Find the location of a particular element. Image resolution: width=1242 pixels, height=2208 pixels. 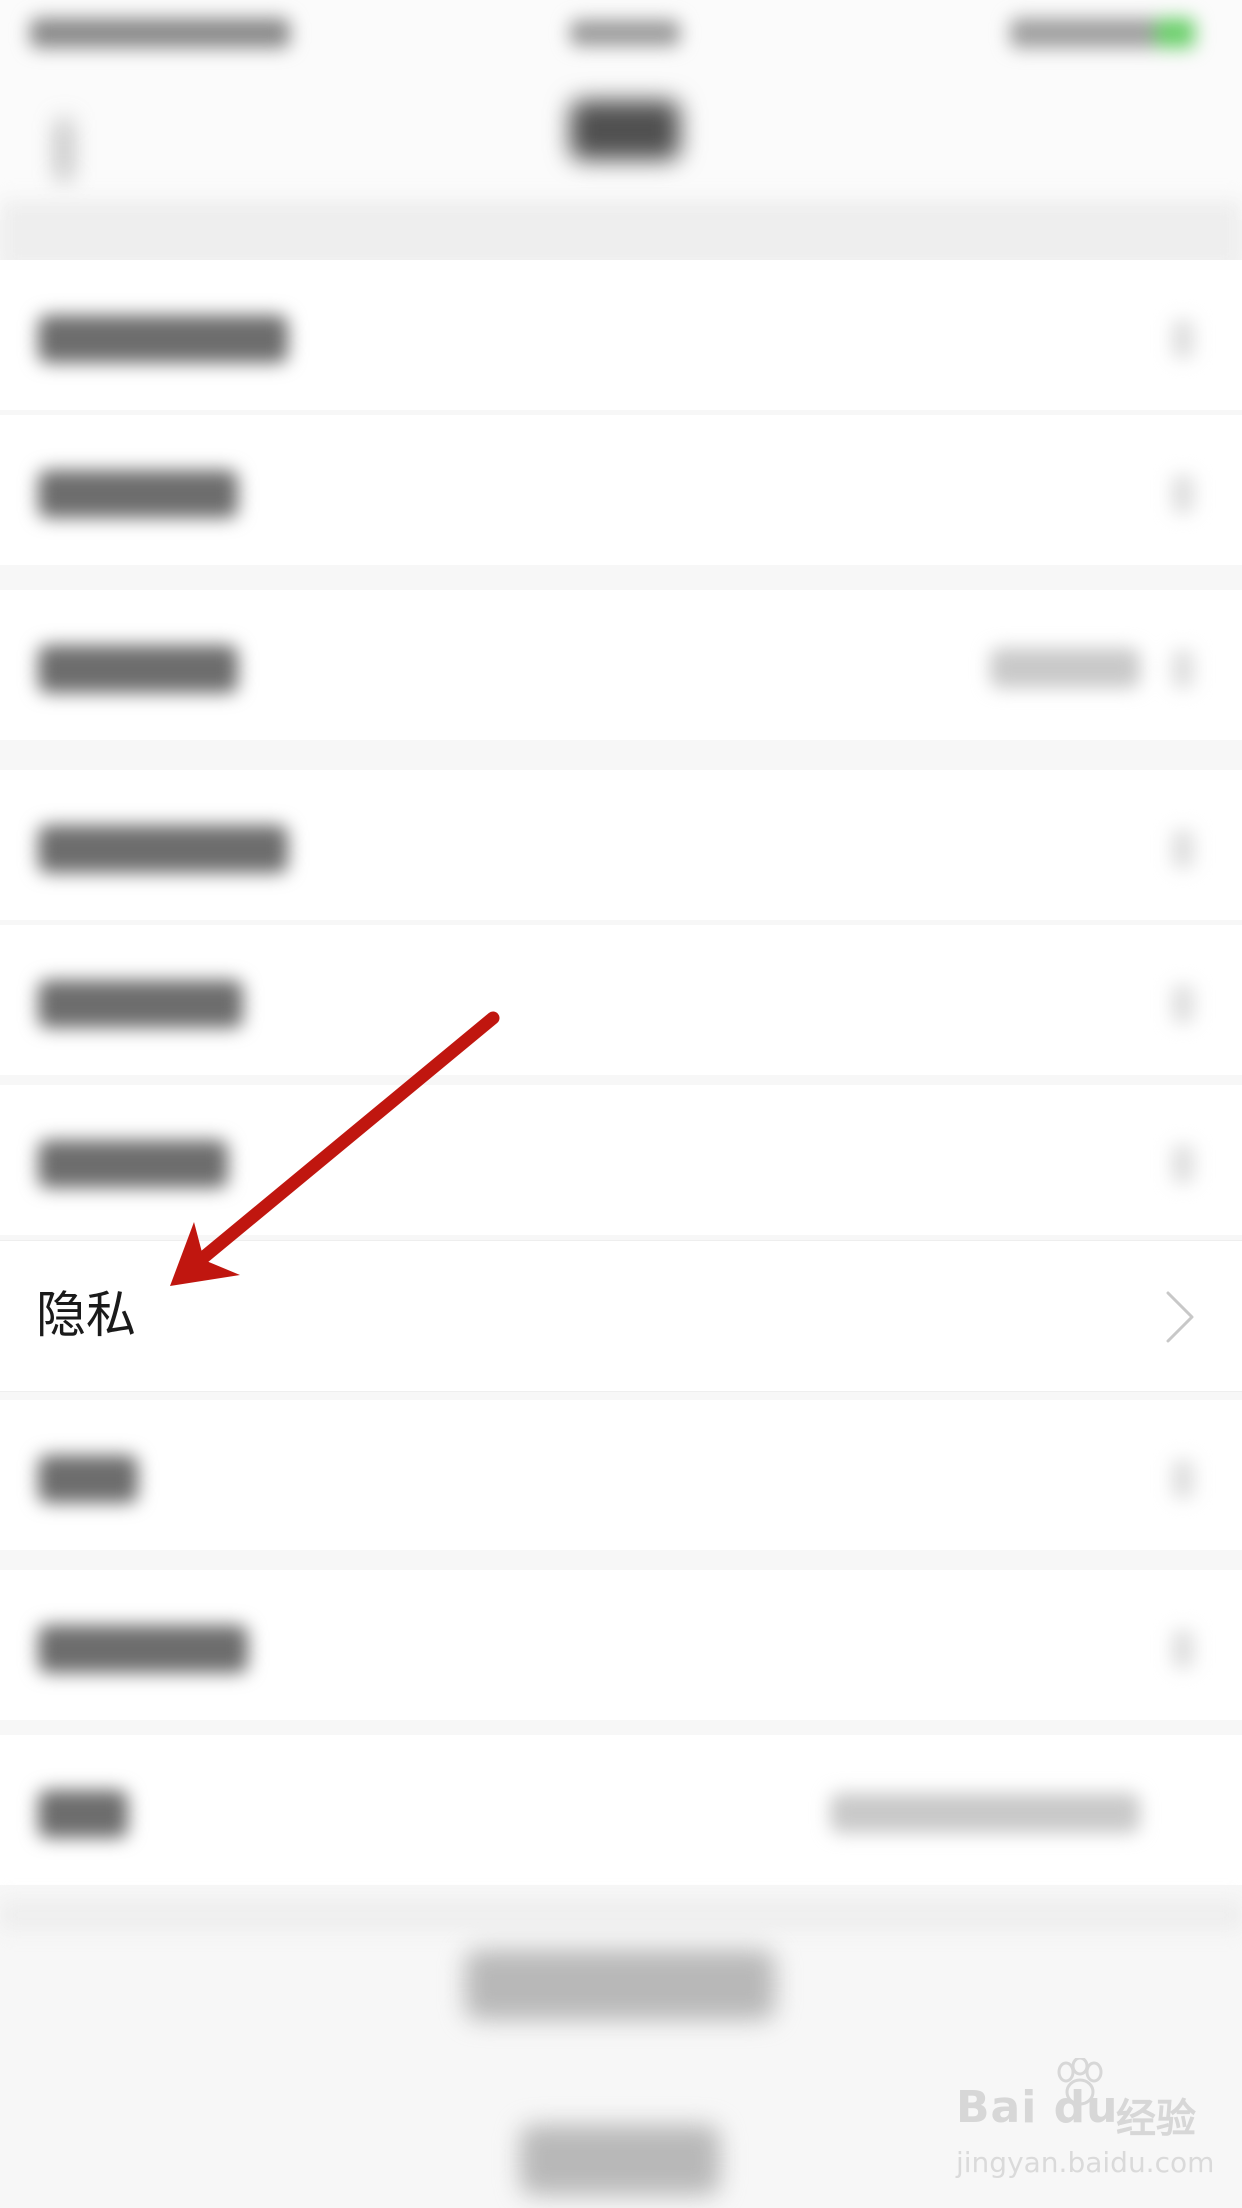

status-bar-time is located at coordinates (625, 33).